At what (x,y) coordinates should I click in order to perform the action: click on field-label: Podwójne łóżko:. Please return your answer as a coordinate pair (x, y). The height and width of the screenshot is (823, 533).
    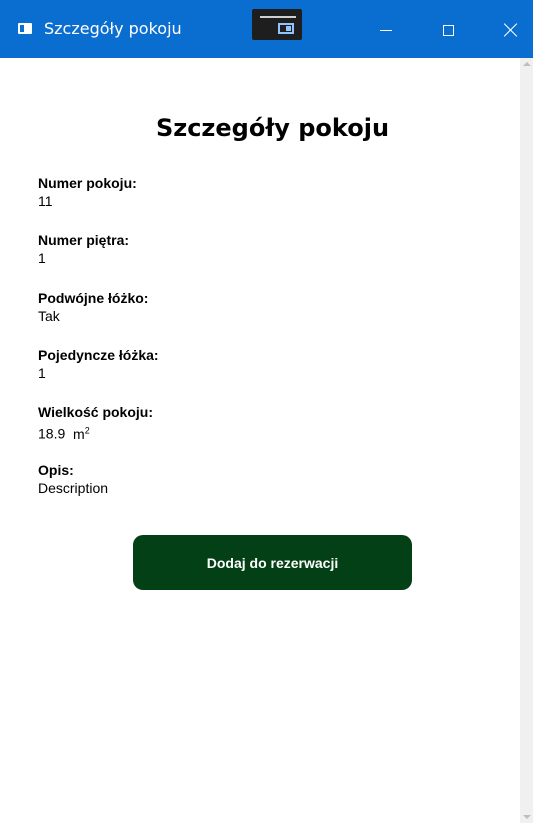
    Looking at the image, I should click on (93, 298).